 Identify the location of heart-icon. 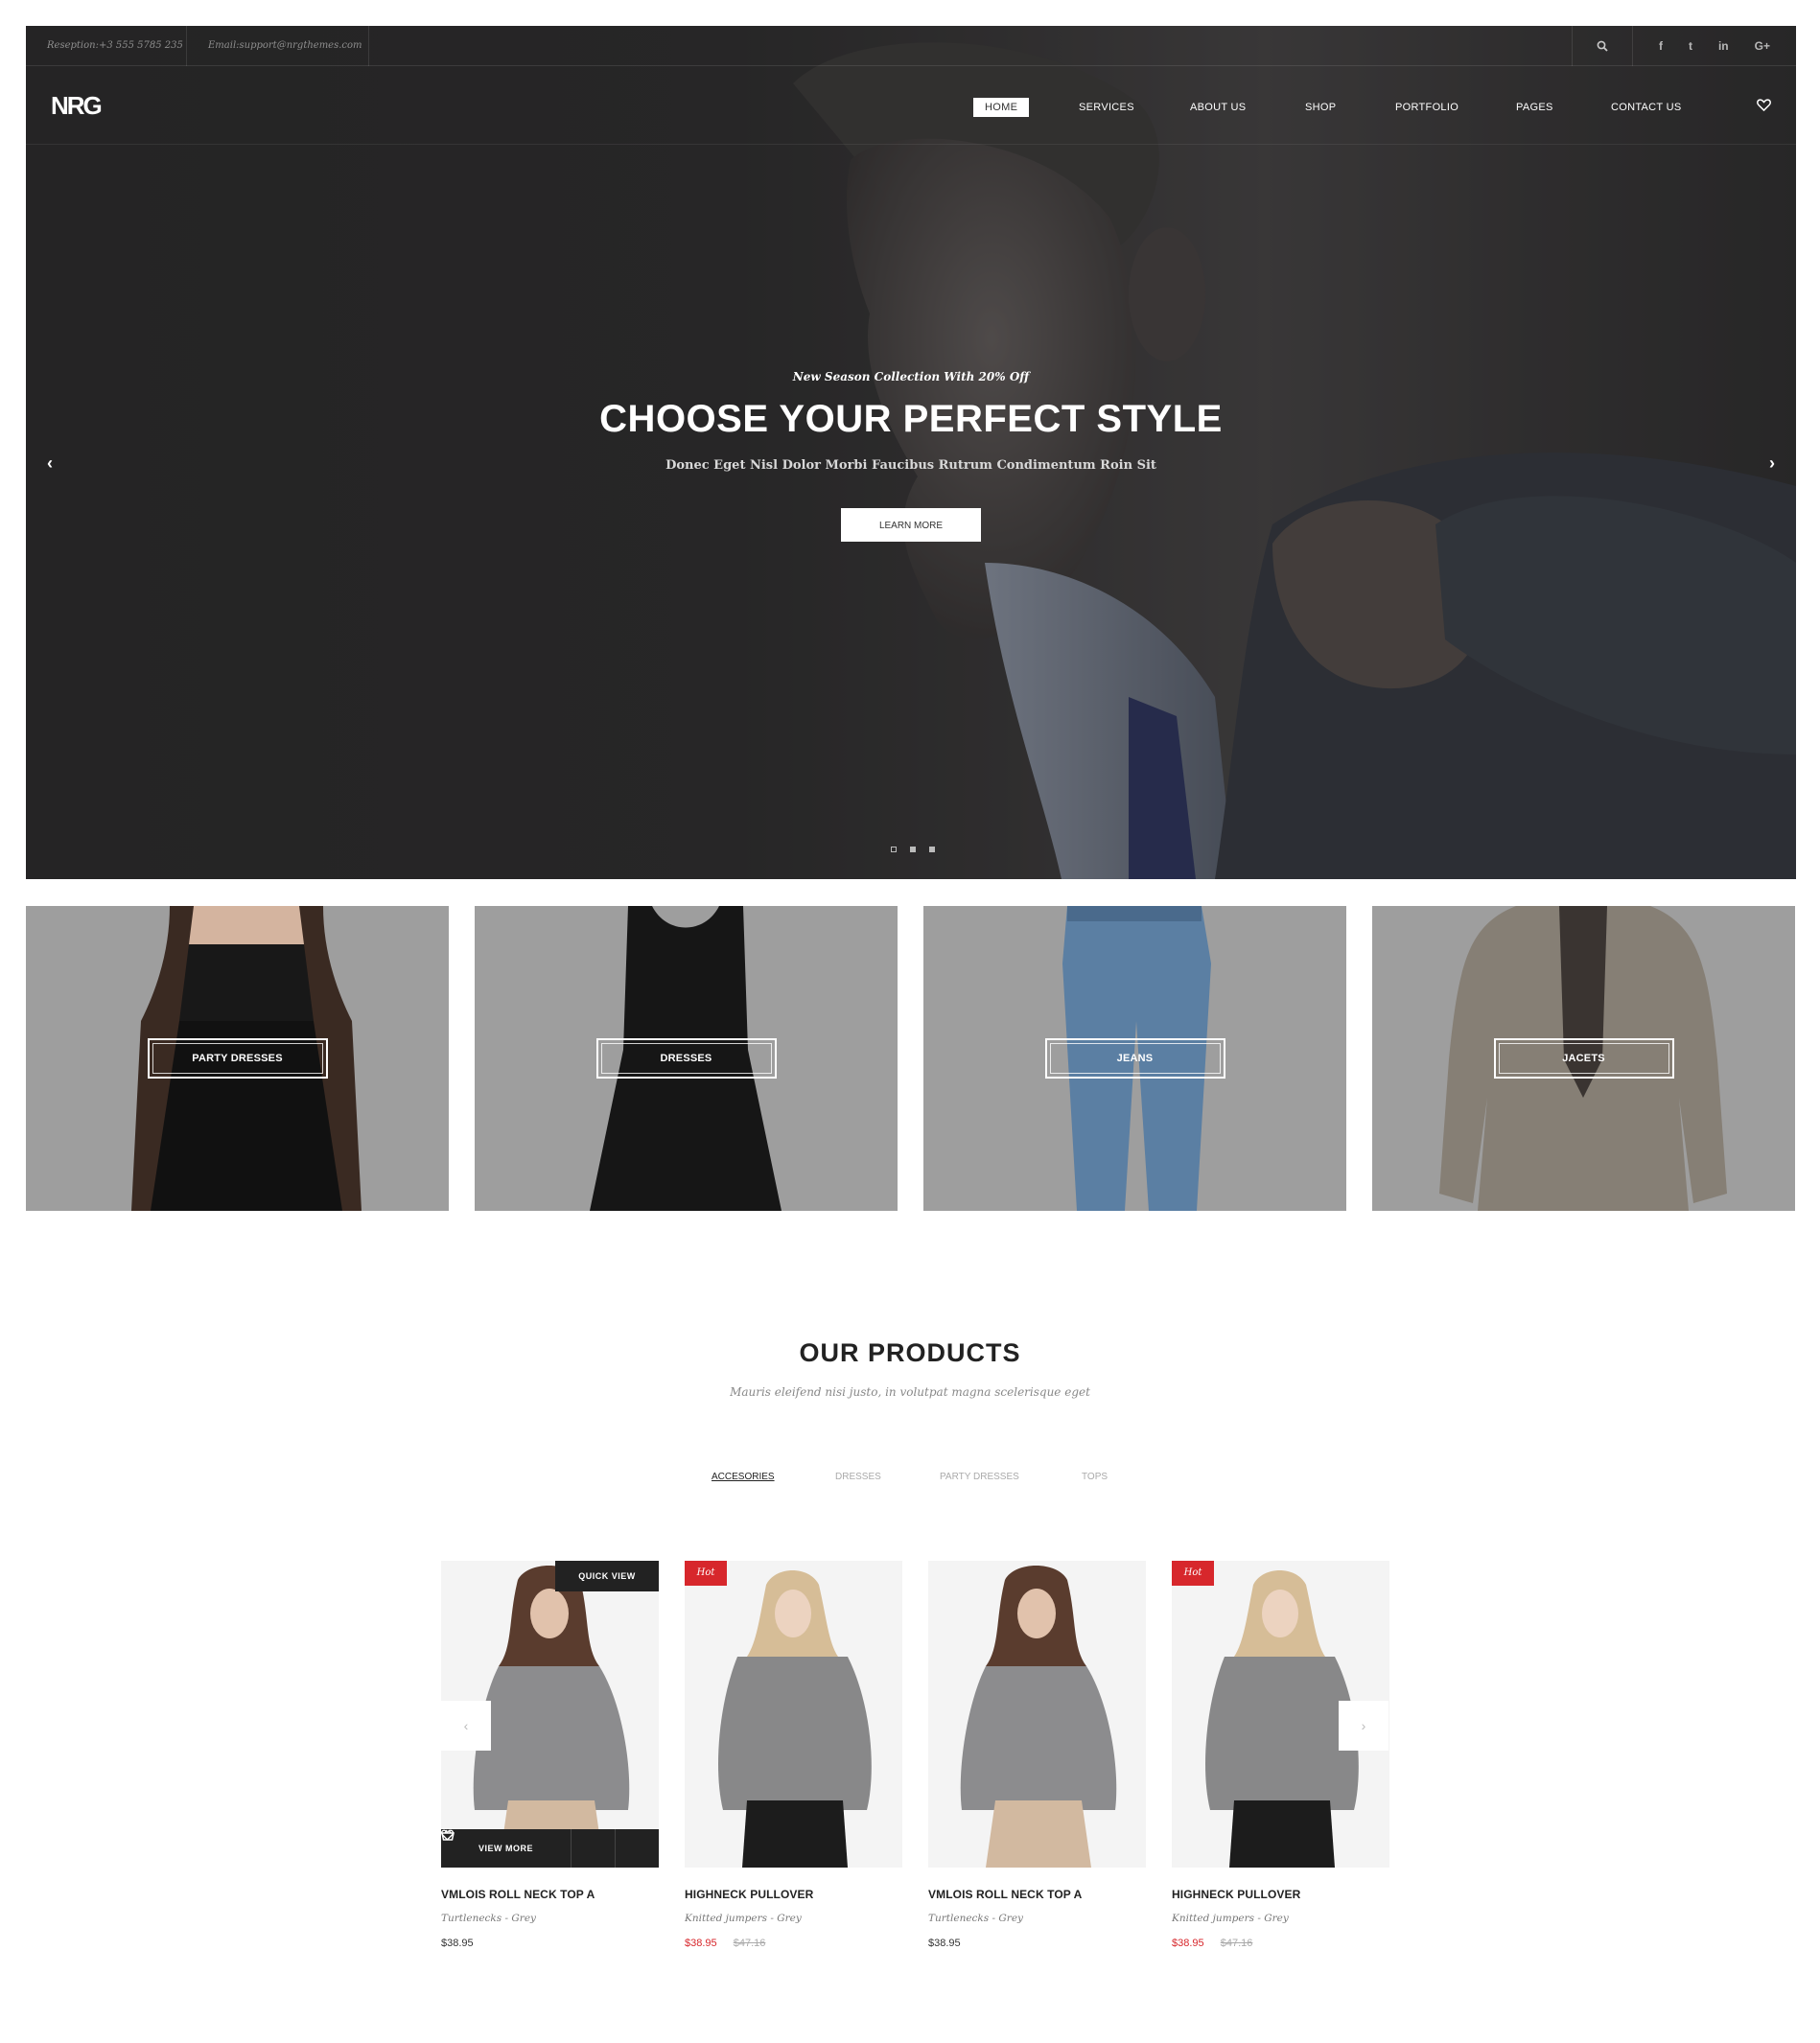
(1764, 105).